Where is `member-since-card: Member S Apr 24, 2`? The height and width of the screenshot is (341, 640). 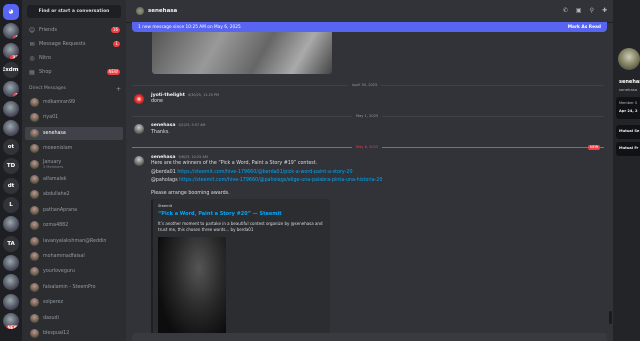
member-since-card: Member S Apr 24, 2 is located at coordinates (628, 108).